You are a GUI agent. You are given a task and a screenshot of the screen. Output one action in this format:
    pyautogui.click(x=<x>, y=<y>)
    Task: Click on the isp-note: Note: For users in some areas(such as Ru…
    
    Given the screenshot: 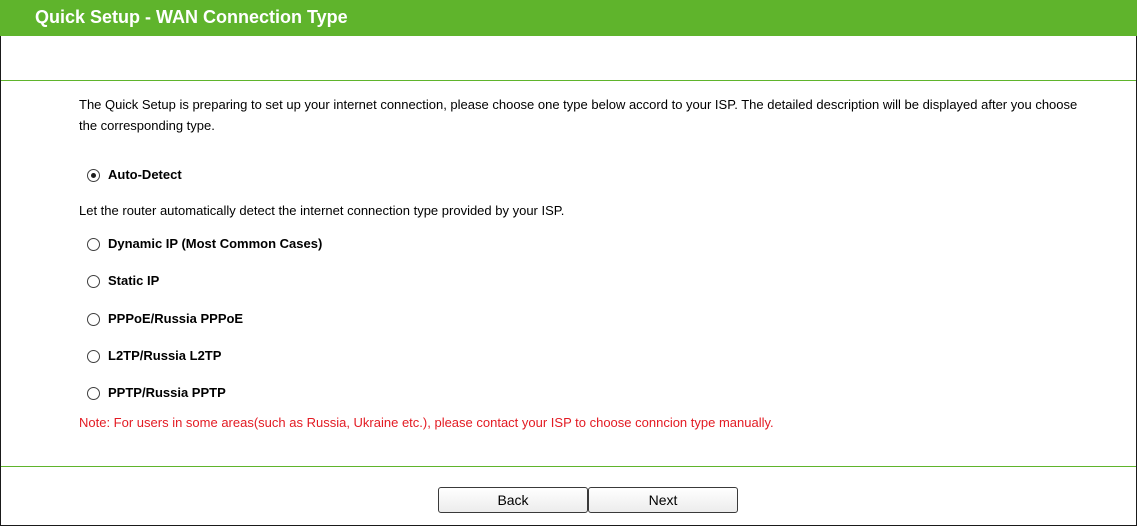 What is the action you would take?
    pyautogui.click(x=426, y=422)
    